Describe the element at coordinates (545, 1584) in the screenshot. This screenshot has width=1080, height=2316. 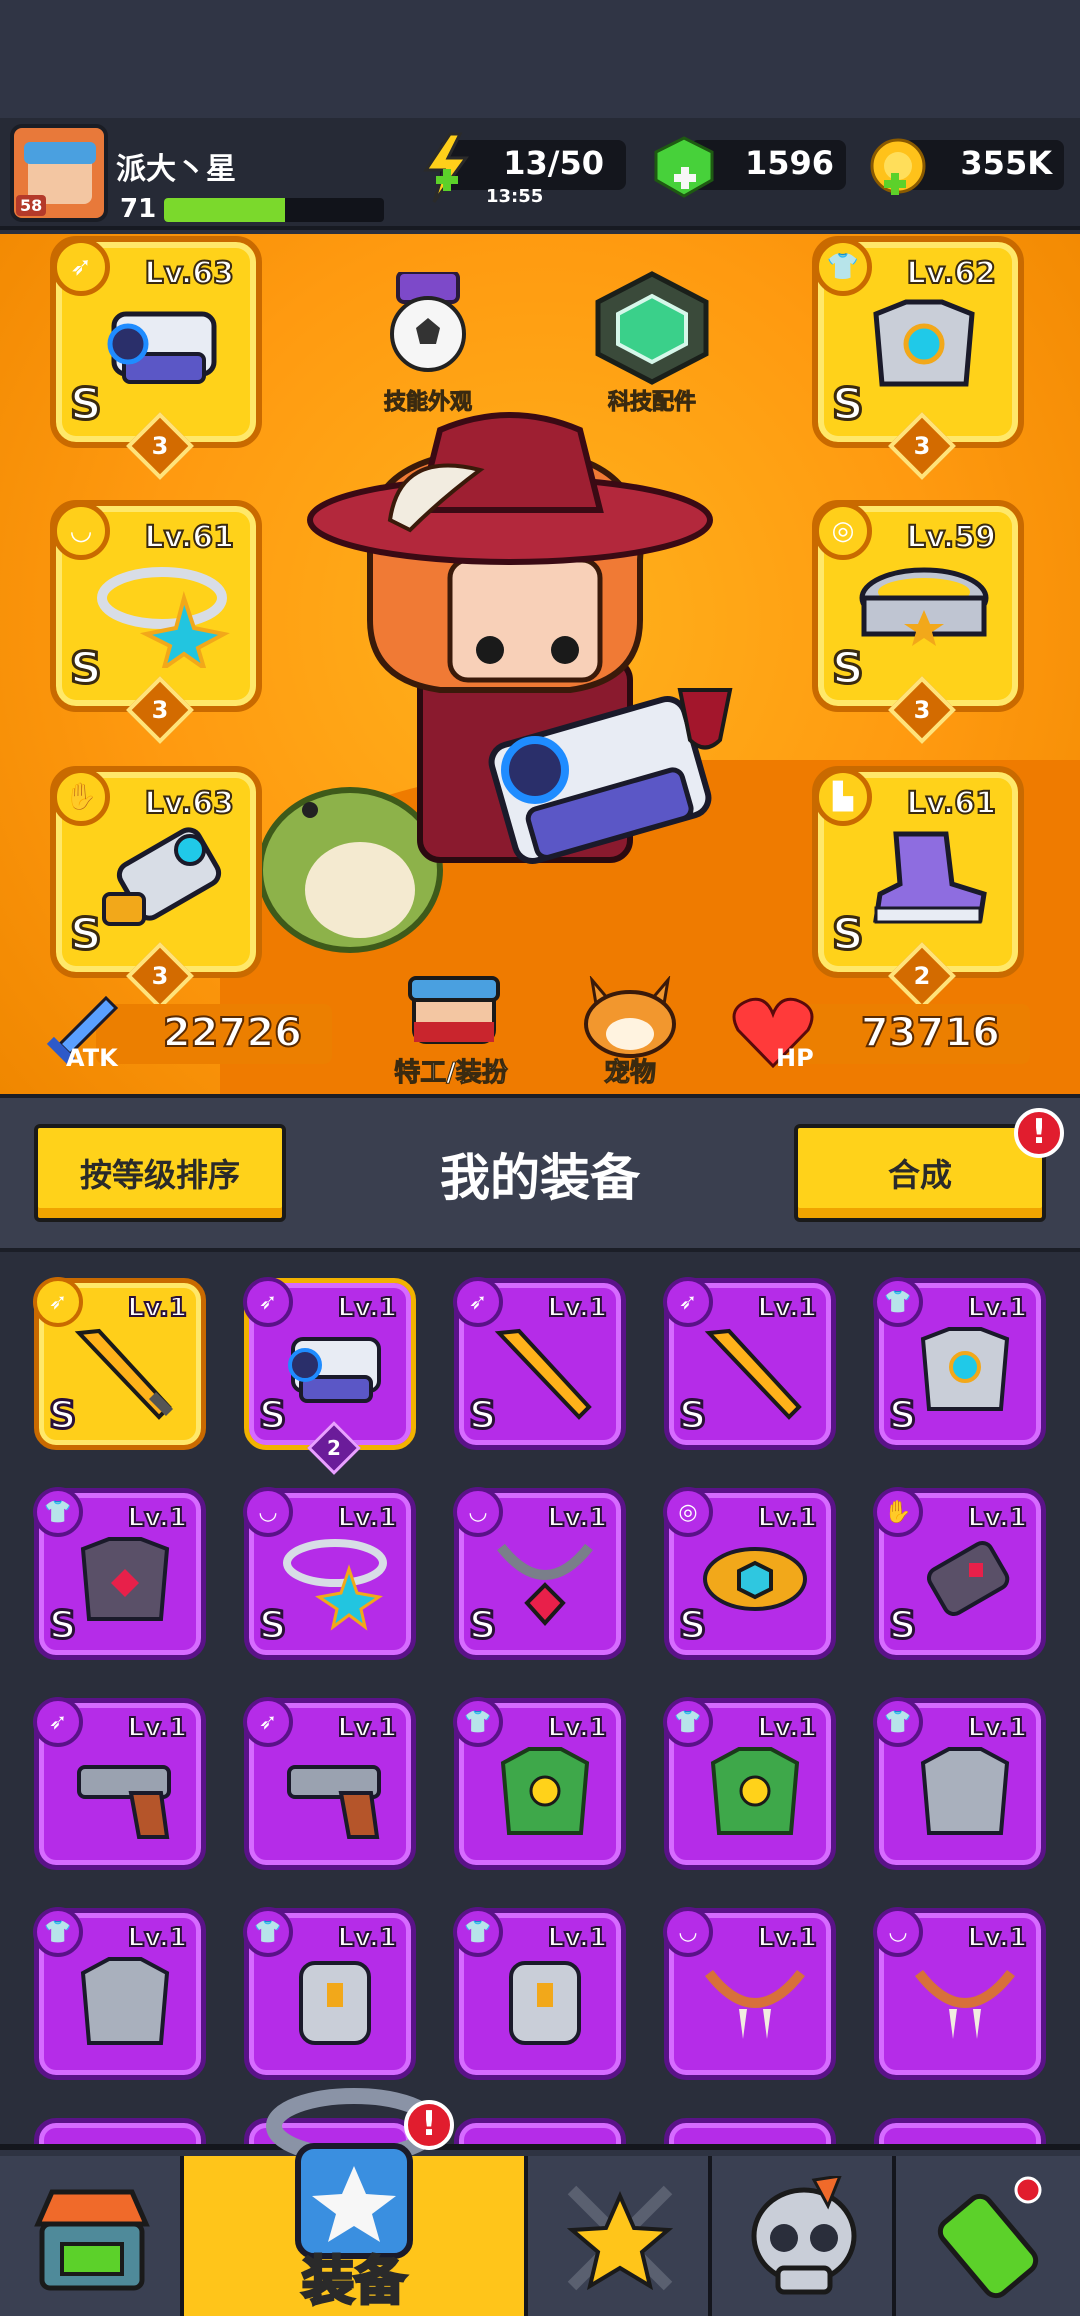
I see `chain-necklace-icon` at that location.